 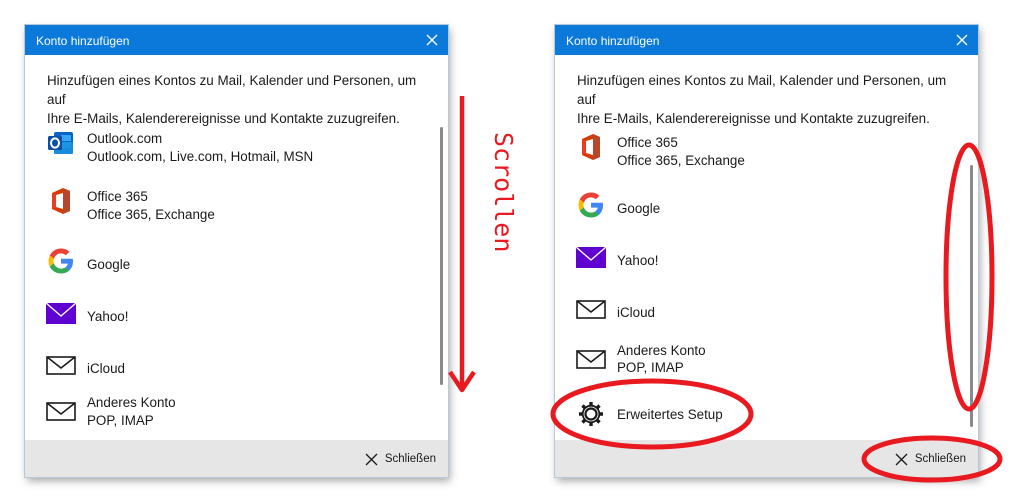 I want to click on account-name: Outlook.com, so click(x=125, y=138).